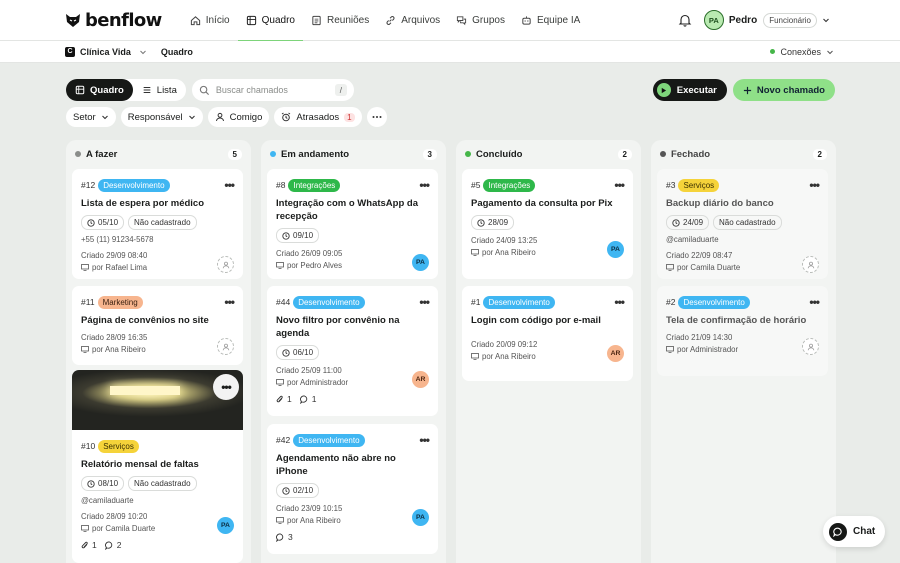 This screenshot has width=900, height=563. Describe the element at coordinates (691, 154) in the screenshot. I see `column-title: Fechado` at that location.